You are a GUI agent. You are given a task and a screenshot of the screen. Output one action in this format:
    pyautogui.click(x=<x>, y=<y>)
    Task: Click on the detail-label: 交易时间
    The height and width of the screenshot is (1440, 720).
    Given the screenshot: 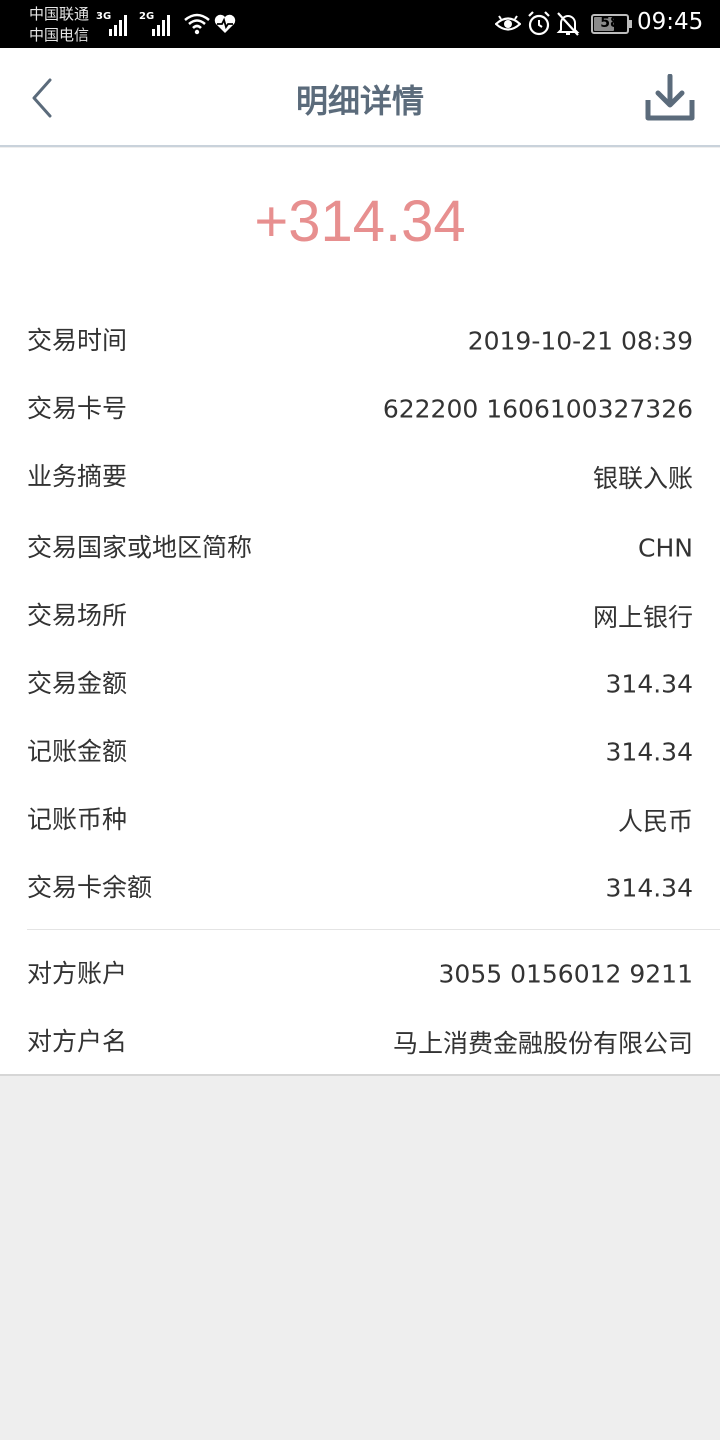 What is the action you would take?
    pyautogui.click(x=77, y=340)
    